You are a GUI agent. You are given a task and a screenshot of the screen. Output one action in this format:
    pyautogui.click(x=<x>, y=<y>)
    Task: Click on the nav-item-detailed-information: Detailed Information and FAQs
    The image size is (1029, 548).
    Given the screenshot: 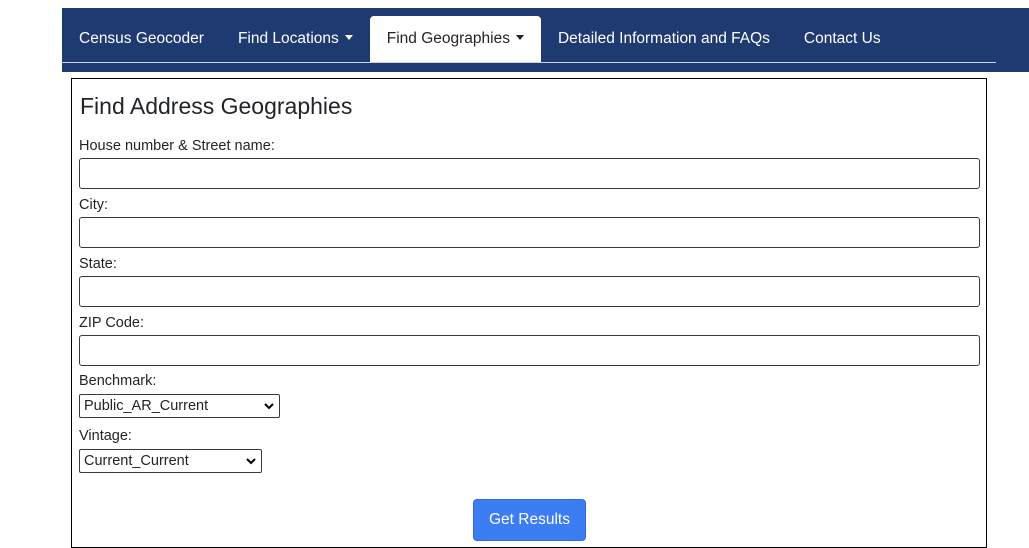 What is the action you would take?
    pyautogui.click(x=664, y=39)
    